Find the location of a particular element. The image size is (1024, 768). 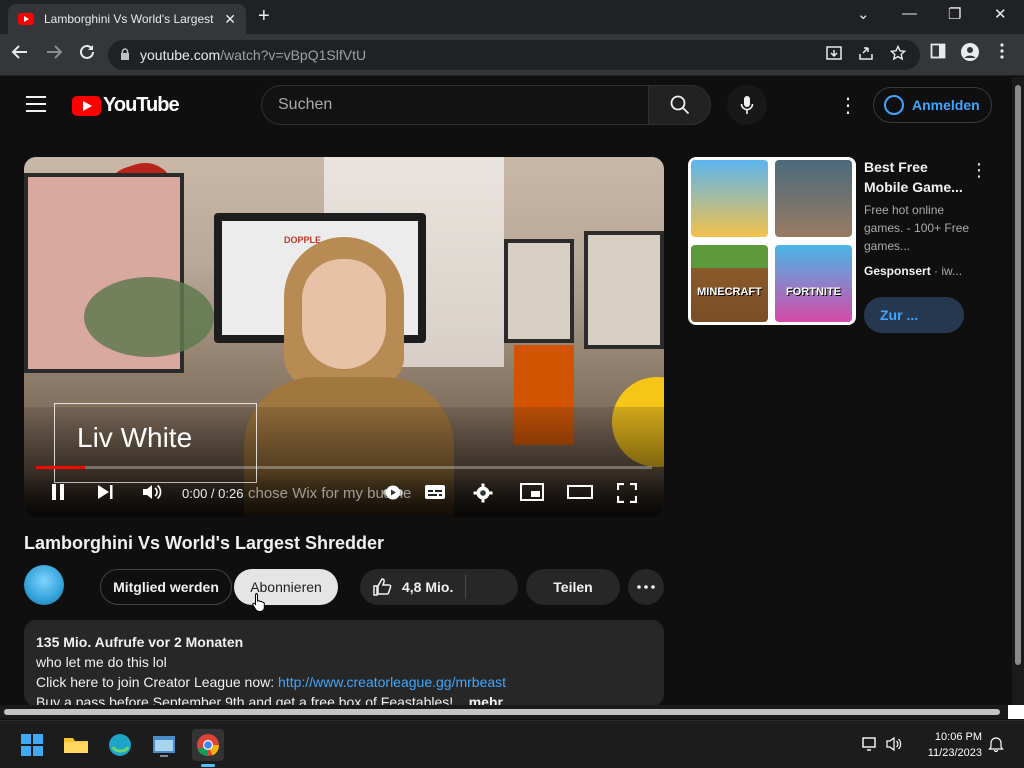

more-actions-button is located at coordinates (646, 587).